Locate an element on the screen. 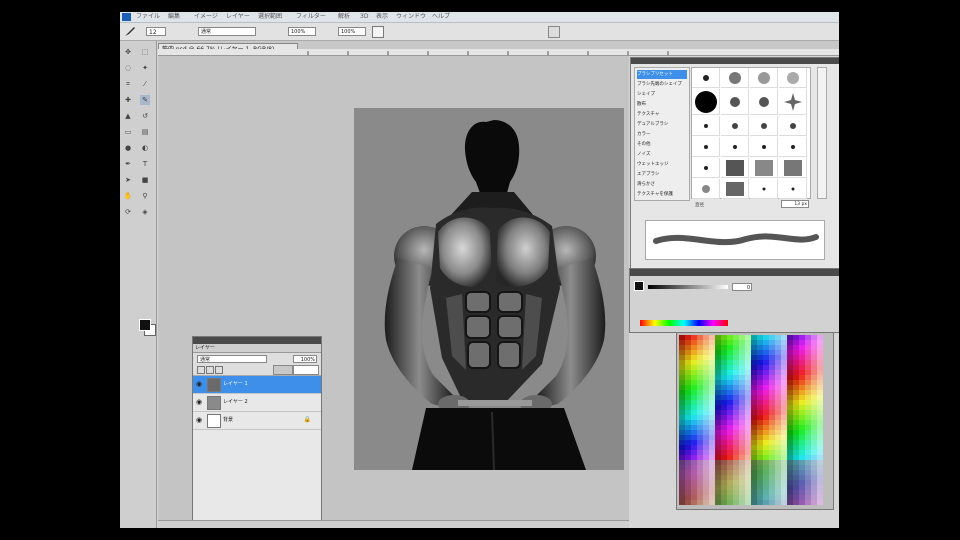 The height and width of the screenshot is (540, 960). blend-mode-select: 通常 is located at coordinates (232, 359).